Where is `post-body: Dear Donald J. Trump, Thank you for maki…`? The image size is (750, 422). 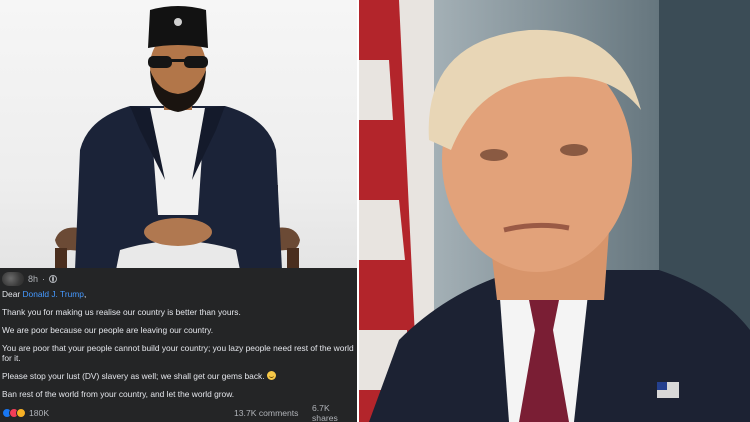
post-body: Dear Donald J. Trump, Thank you for maki… is located at coordinates (178, 348).